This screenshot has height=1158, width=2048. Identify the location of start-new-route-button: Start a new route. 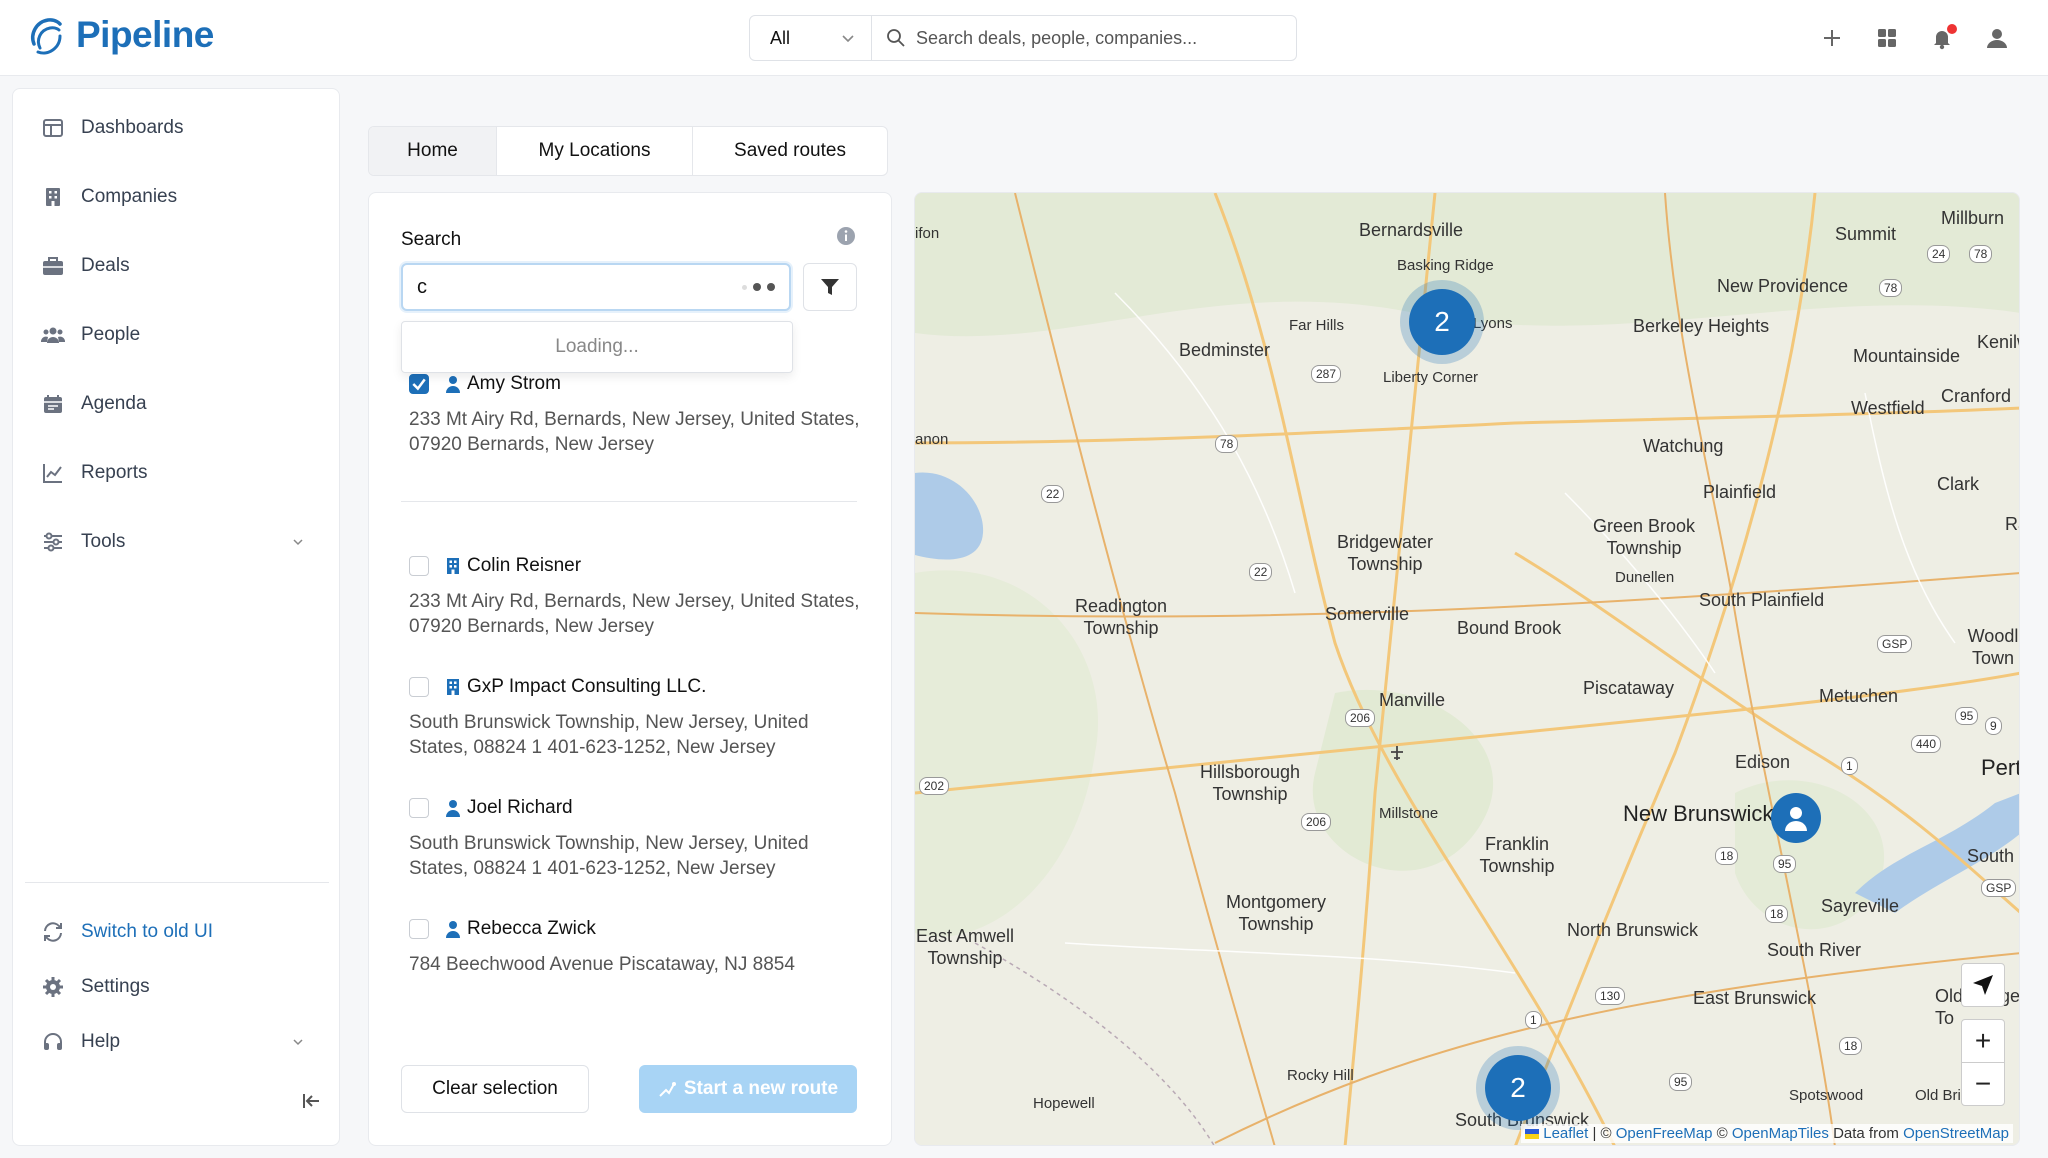
(748, 1089).